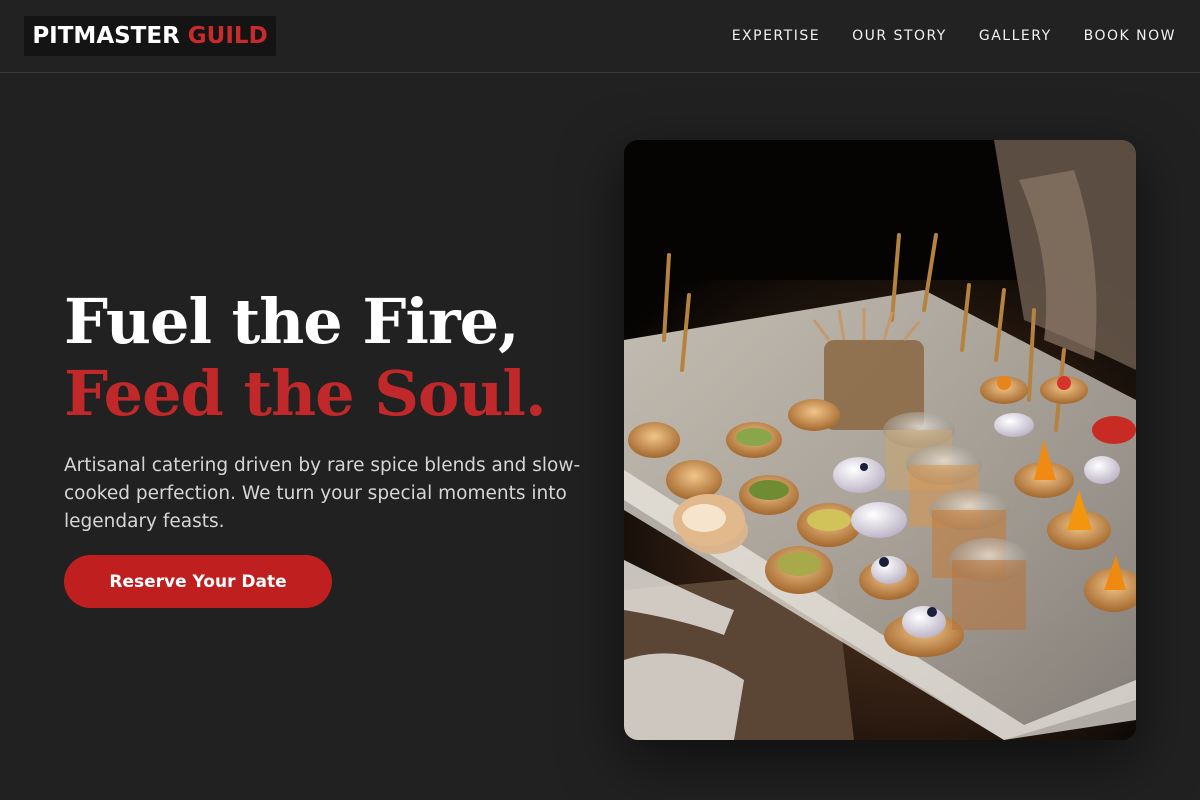 The image size is (1200, 800). What do you see at coordinates (106, 36) in the screenshot?
I see `logo-part-1: PITMASTER` at bounding box center [106, 36].